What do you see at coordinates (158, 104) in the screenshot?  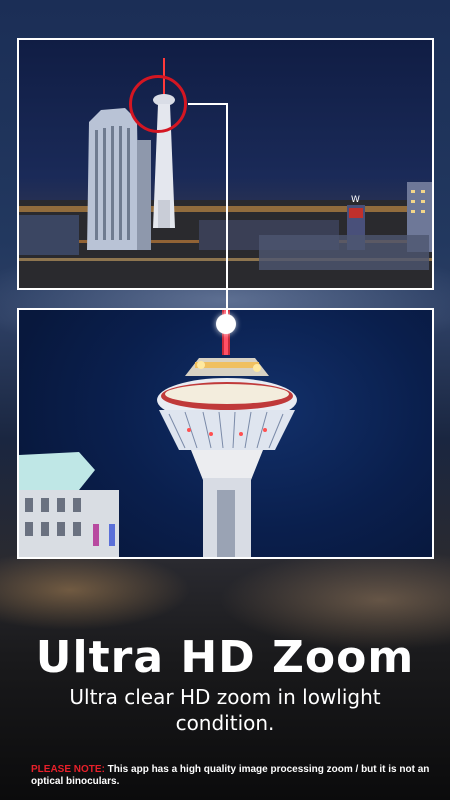 I see `zoom-target-ring` at bounding box center [158, 104].